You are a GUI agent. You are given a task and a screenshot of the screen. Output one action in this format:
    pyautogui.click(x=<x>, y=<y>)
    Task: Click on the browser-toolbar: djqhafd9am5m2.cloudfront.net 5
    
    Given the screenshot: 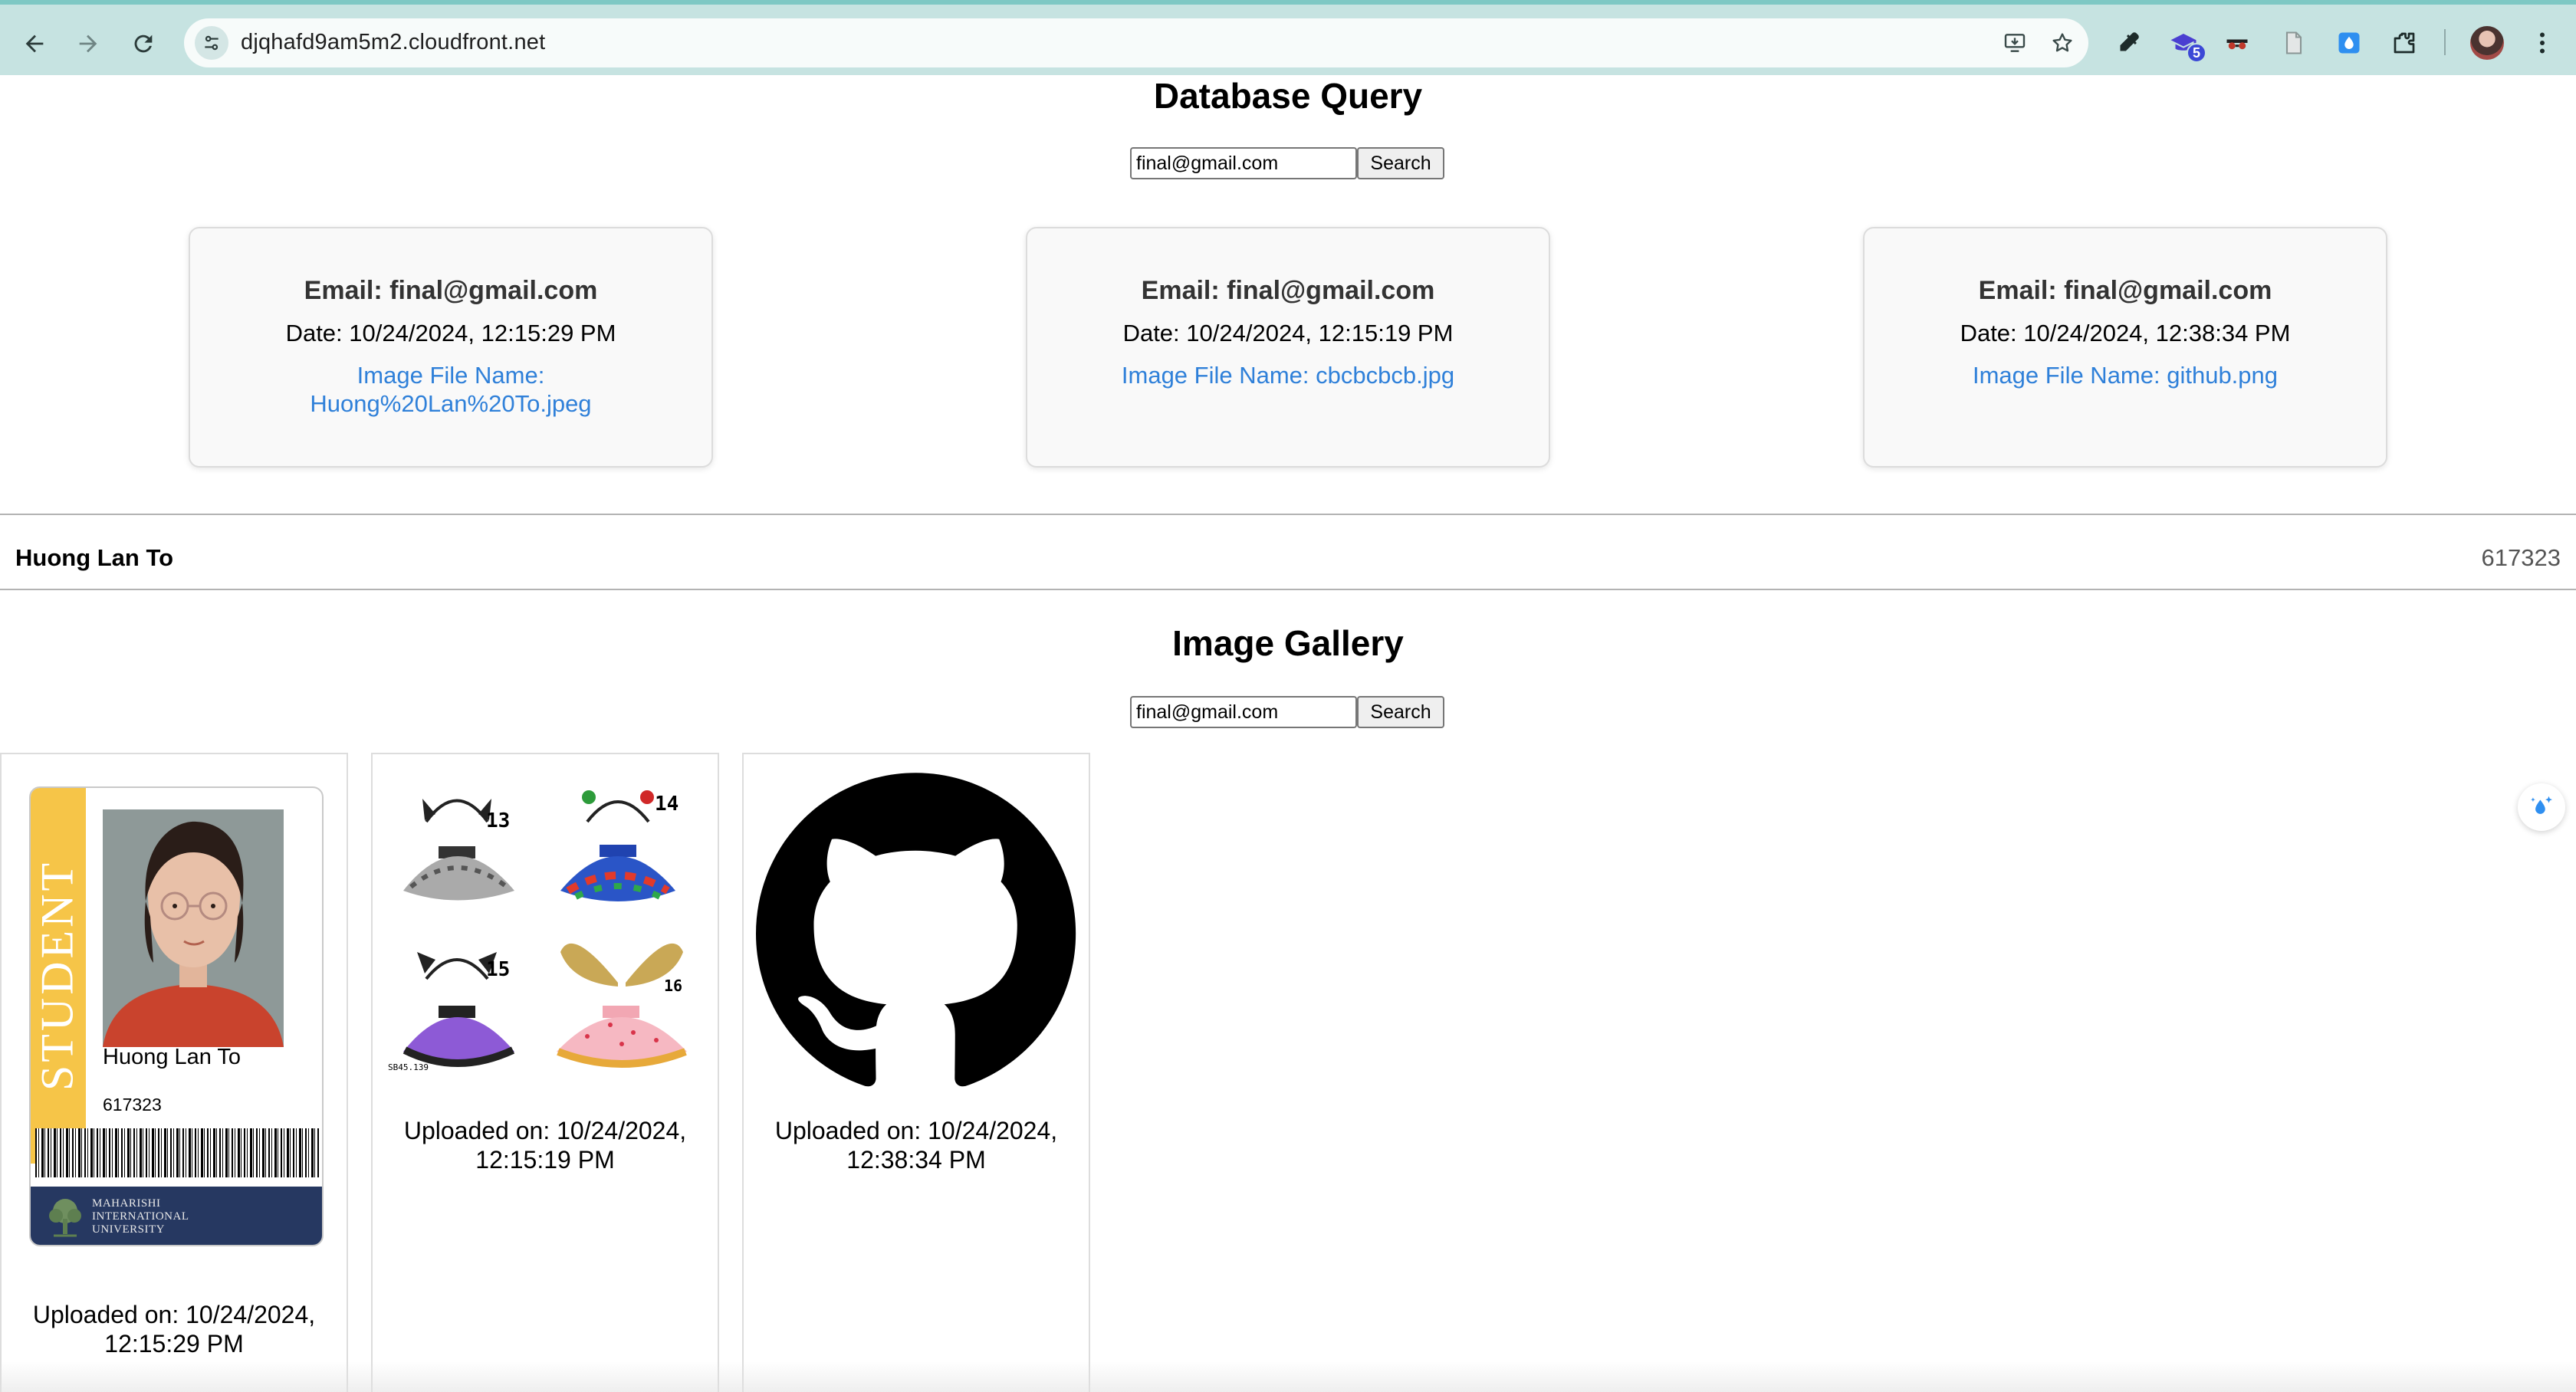 What is the action you would take?
    pyautogui.click(x=1288, y=37)
    